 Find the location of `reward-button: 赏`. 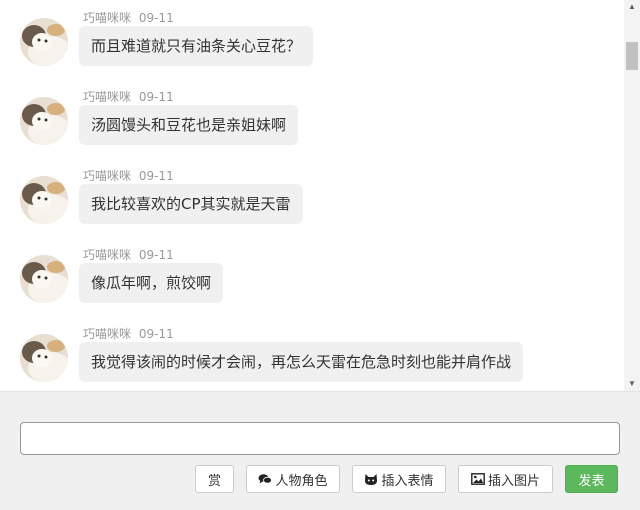

reward-button: 赏 is located at coordinates (214, 479).